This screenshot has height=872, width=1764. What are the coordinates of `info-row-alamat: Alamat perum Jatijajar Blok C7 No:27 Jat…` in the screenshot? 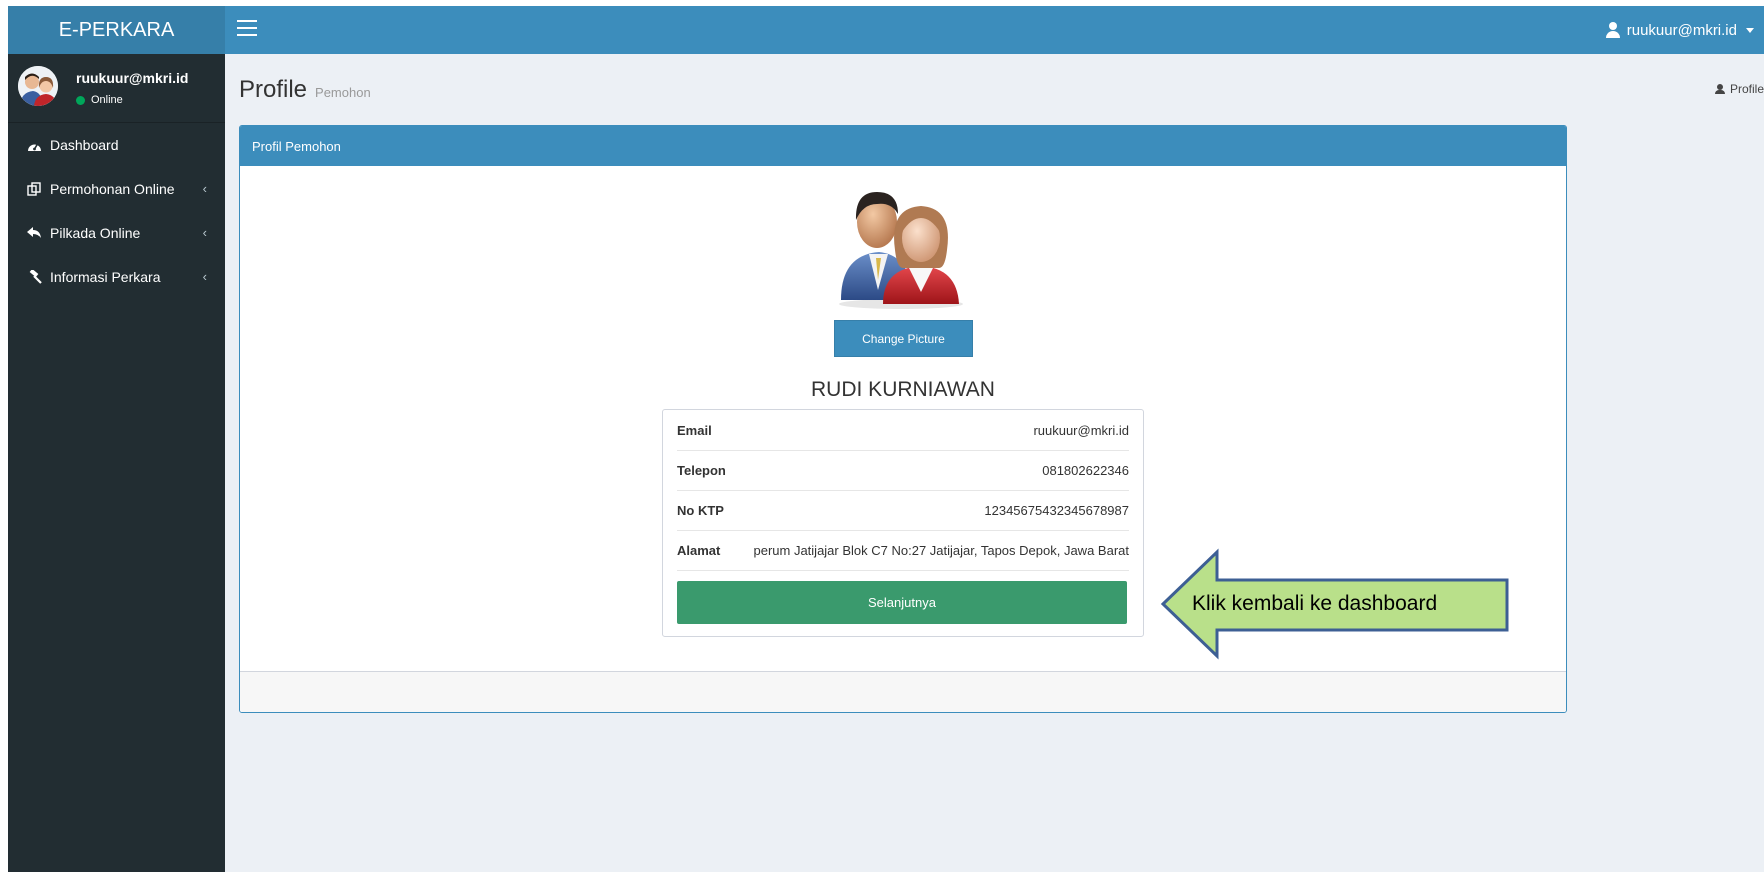 It's located at (903, 550).